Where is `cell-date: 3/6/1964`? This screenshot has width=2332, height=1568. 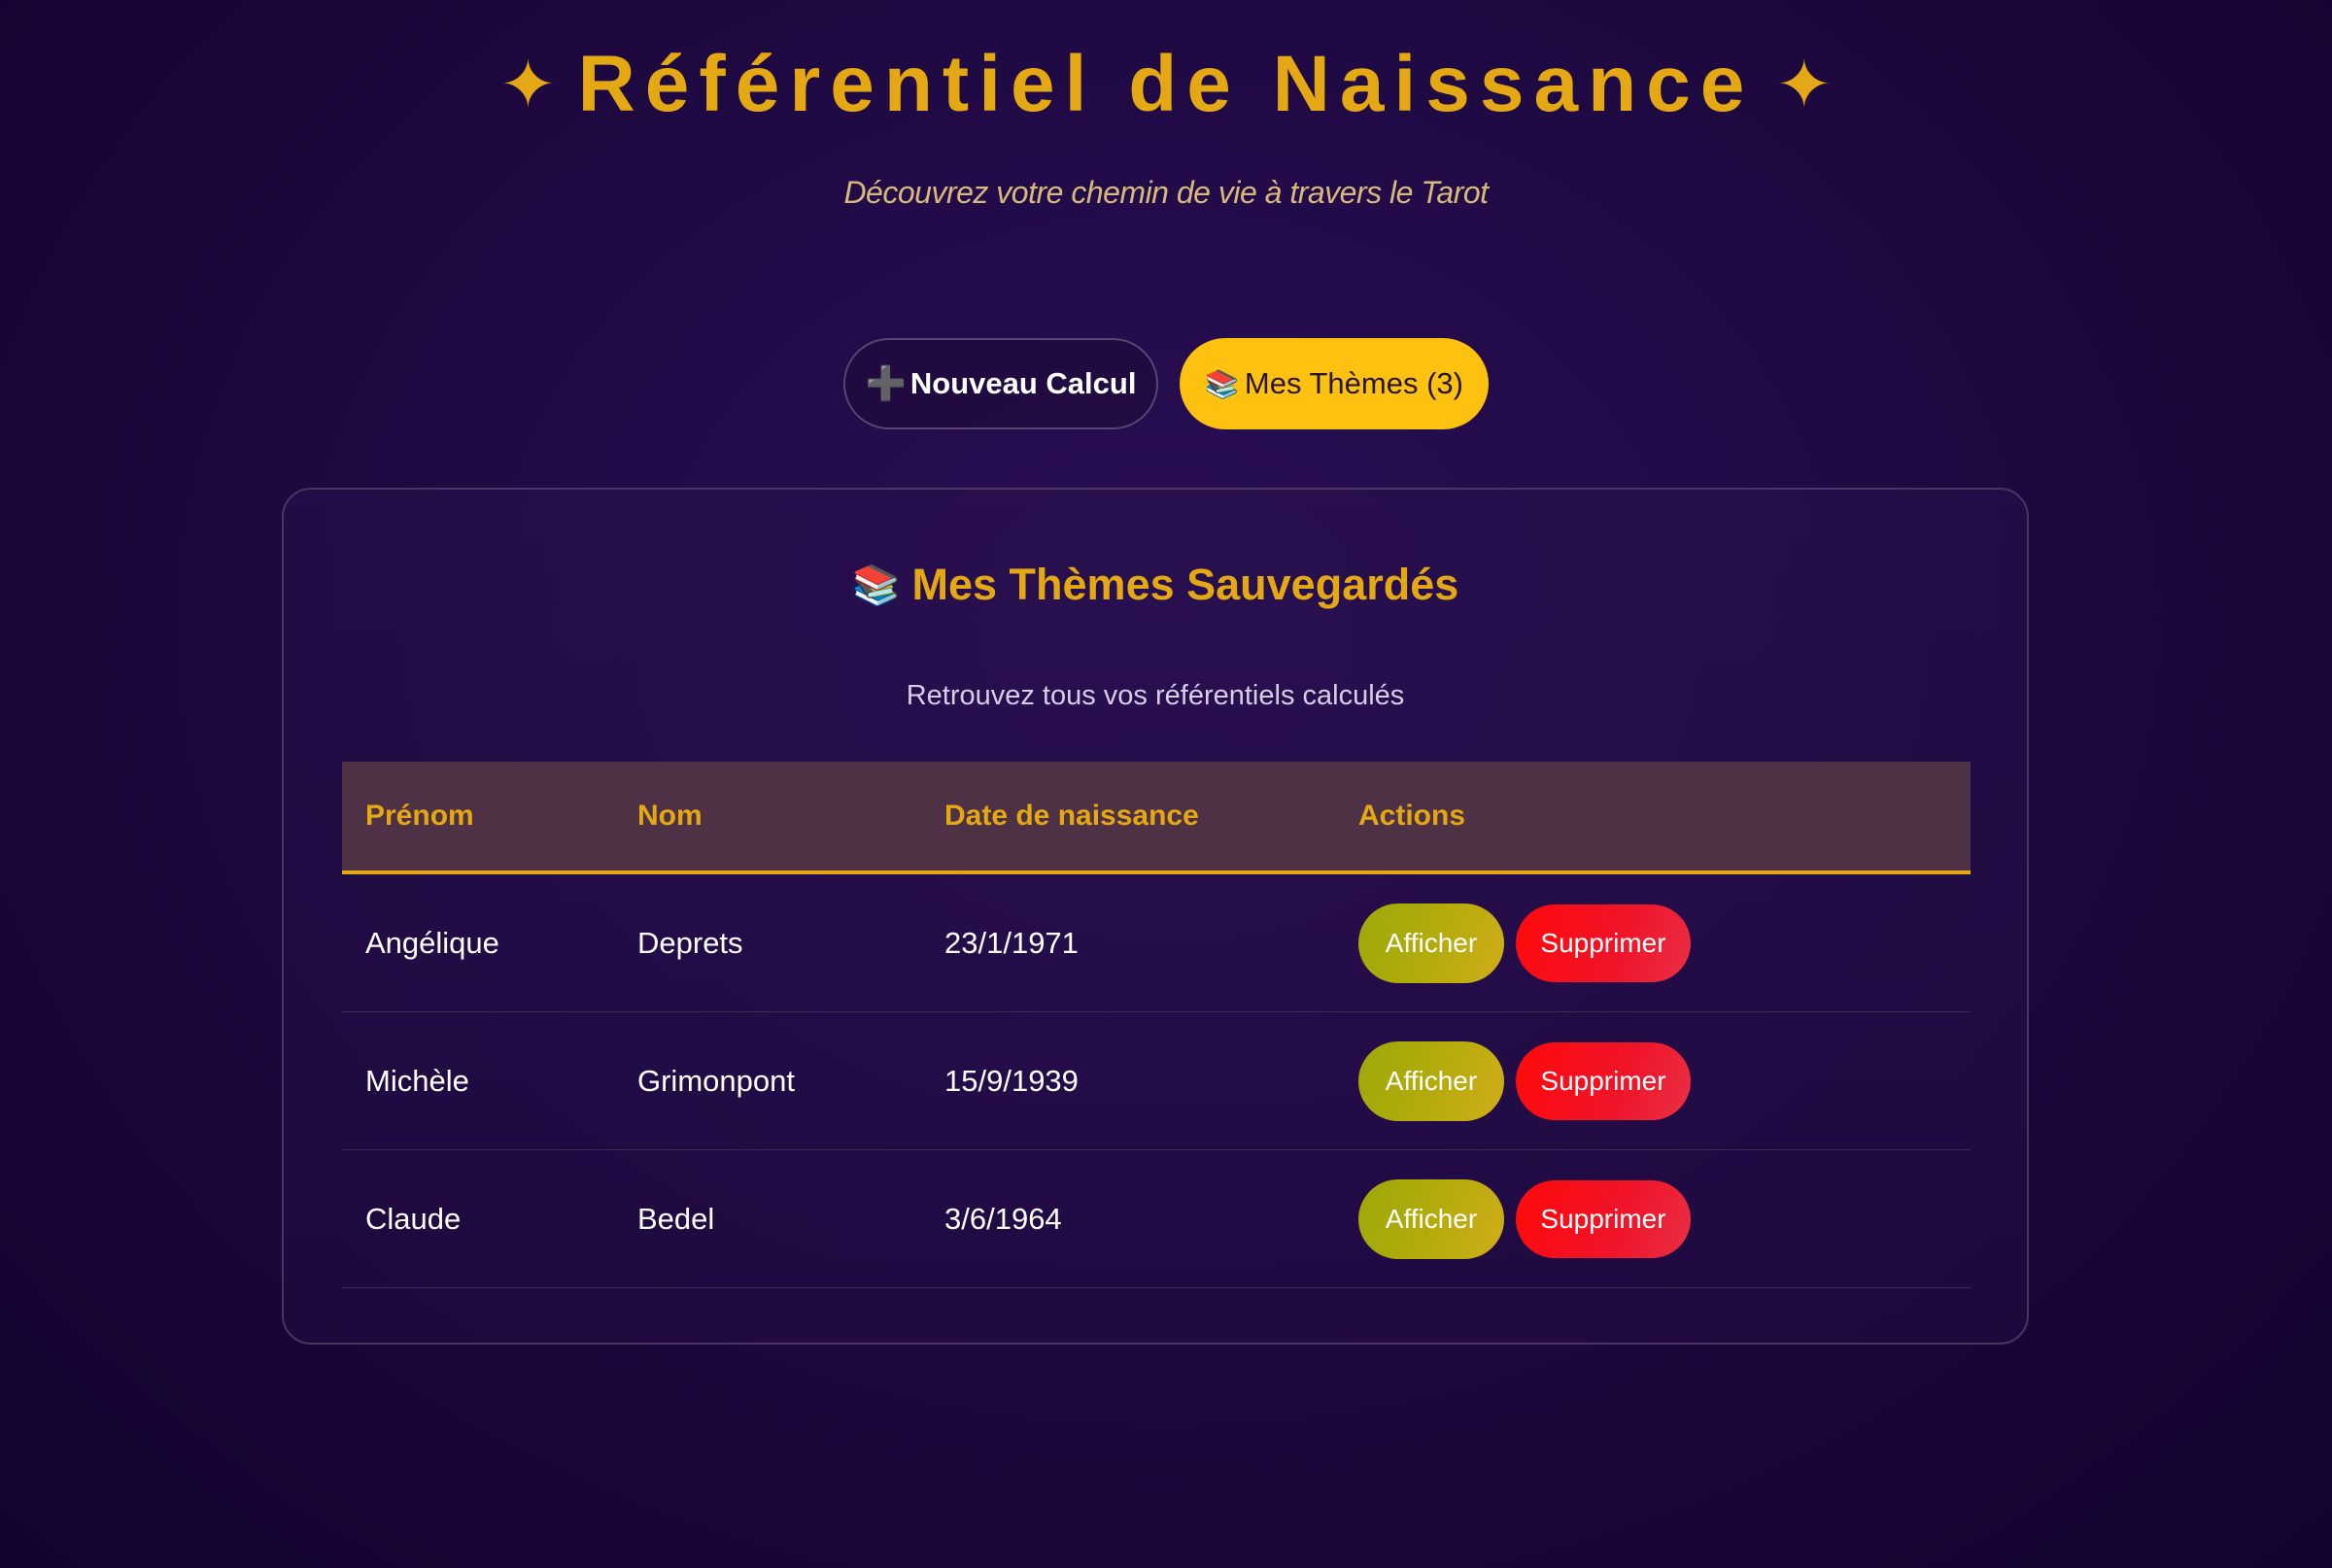 cell-date: 3/6/1964 is located at coordinates (1003, 1218).